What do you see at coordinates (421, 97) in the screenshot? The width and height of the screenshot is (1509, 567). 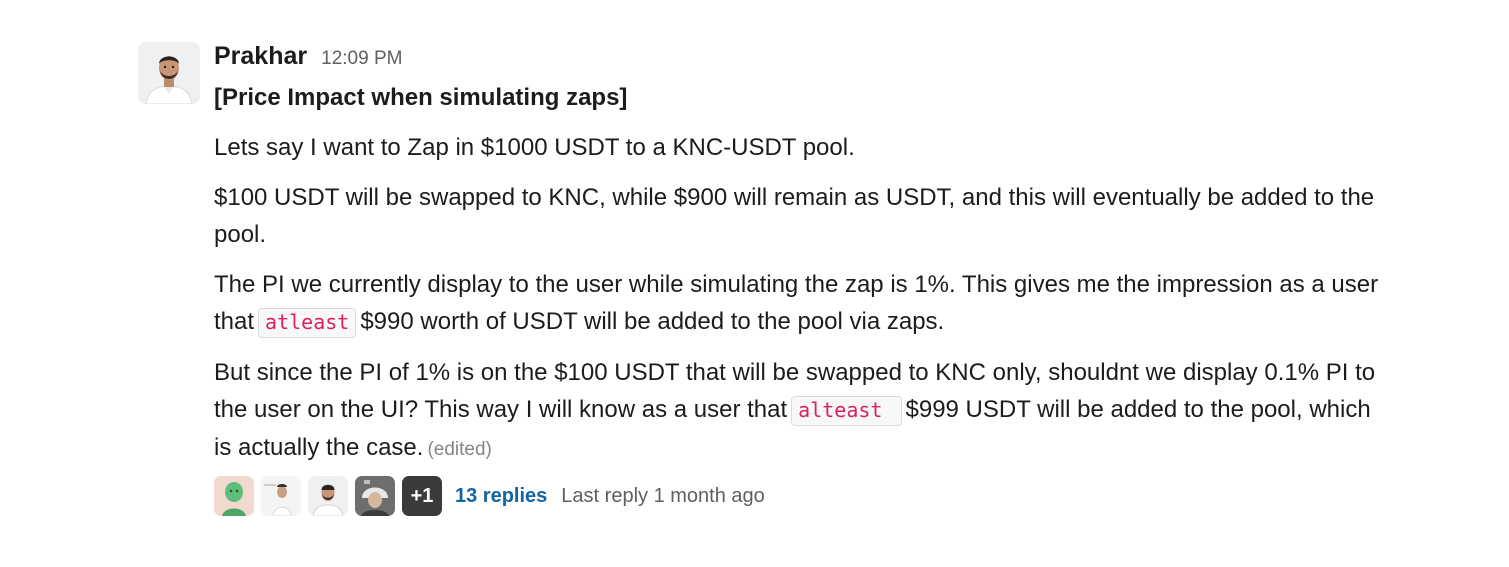 I see `message-title: [Price Impact when simulating zaps]` at bounding box center [421, 97].